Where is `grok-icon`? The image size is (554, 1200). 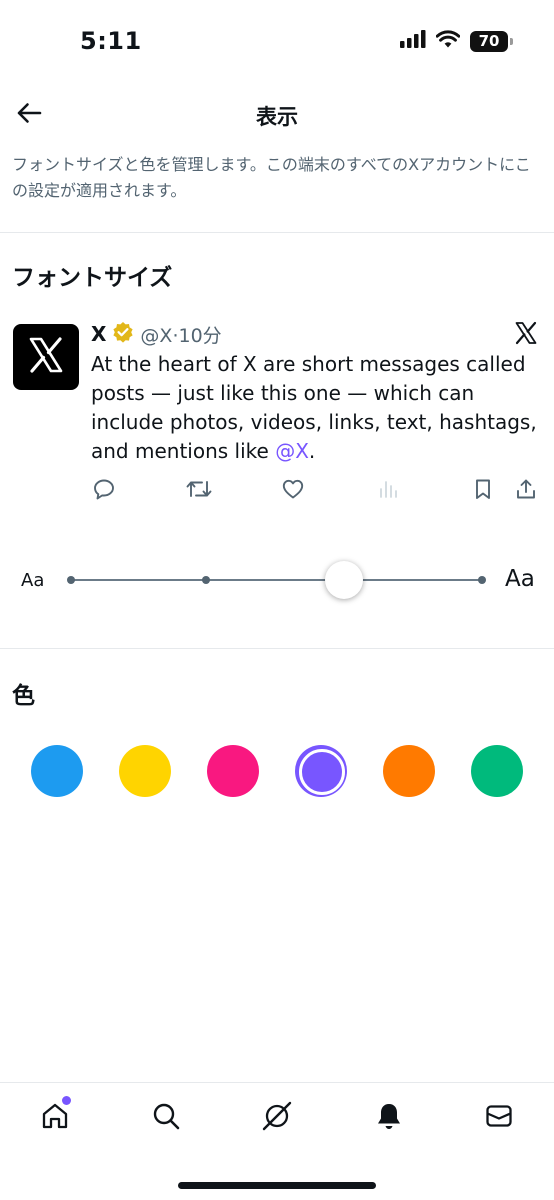
grok-icon is located at coordinates (277, 1118).